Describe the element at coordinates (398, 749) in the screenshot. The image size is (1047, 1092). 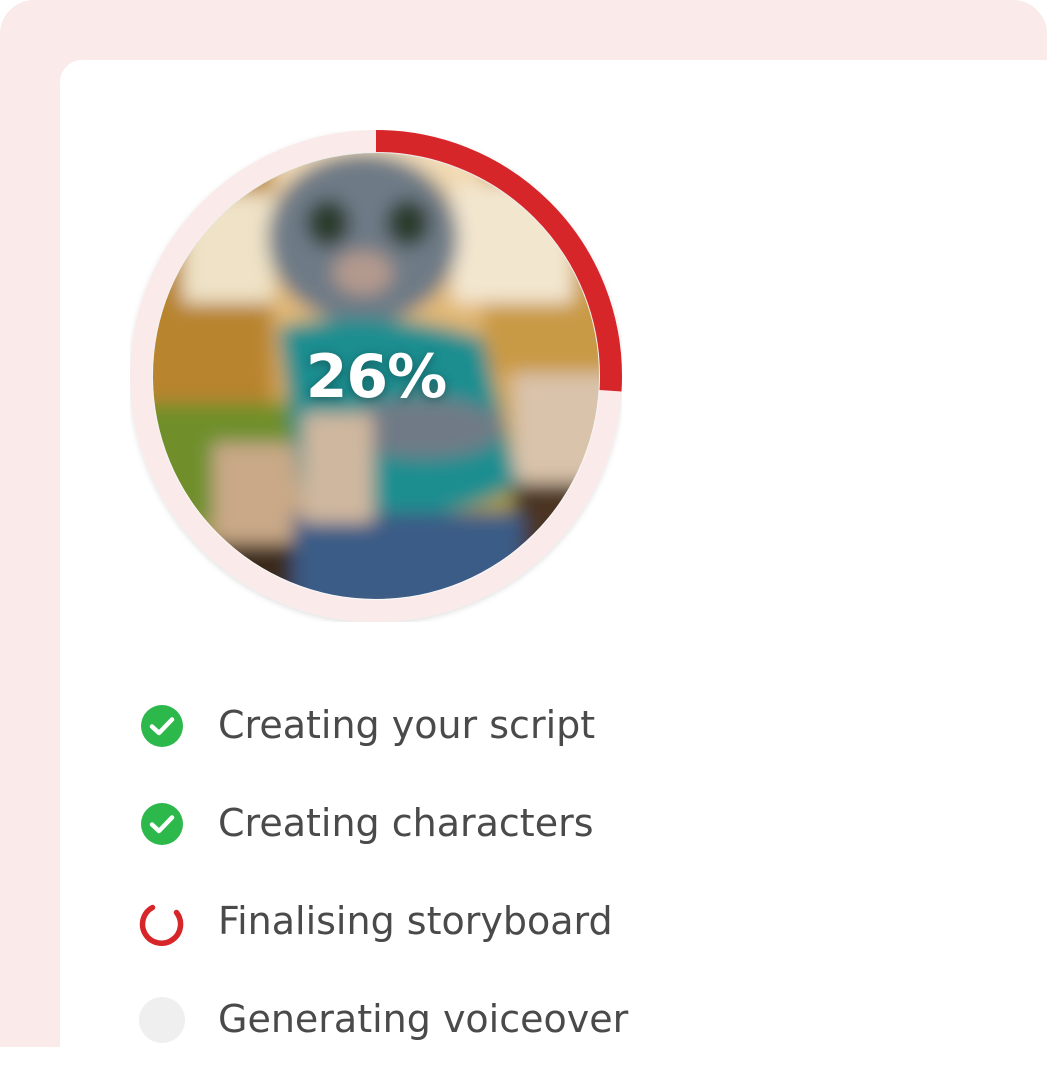
I see `step-creating-script: Creating your script` at that location.